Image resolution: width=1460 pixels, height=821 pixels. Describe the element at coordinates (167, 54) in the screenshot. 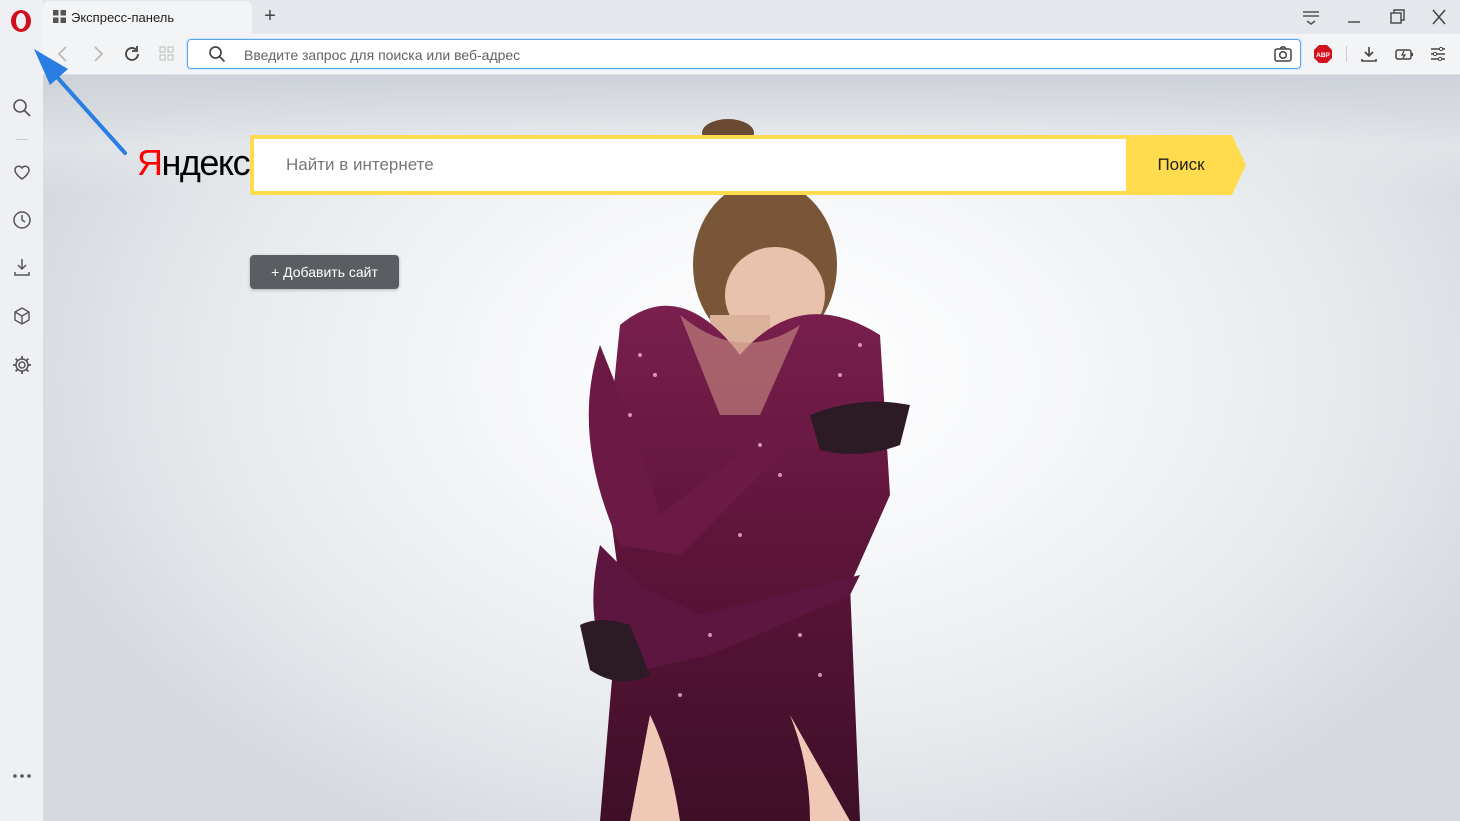

I see `speed-dial-icon` at that location.